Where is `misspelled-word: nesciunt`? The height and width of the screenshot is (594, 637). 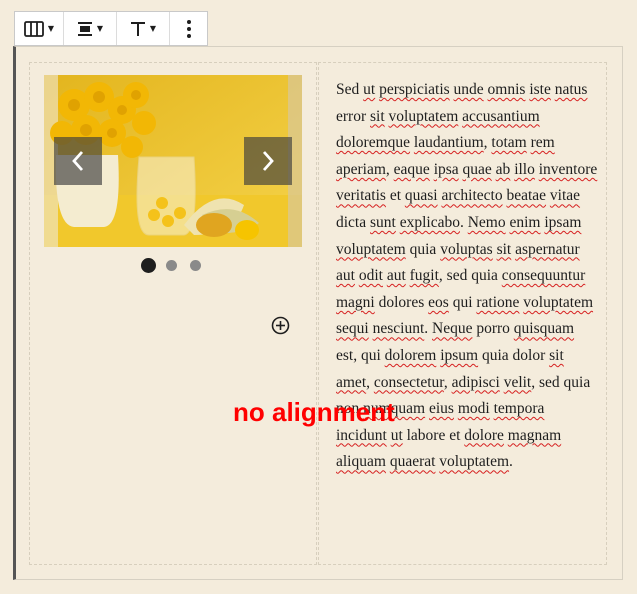 misspelled-word: nesciunt is located at coordinates (398, 329).